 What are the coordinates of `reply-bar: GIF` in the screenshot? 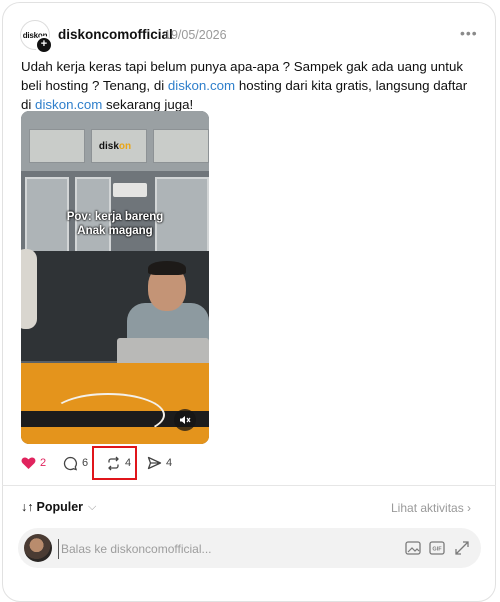 It's located at (249, 548).